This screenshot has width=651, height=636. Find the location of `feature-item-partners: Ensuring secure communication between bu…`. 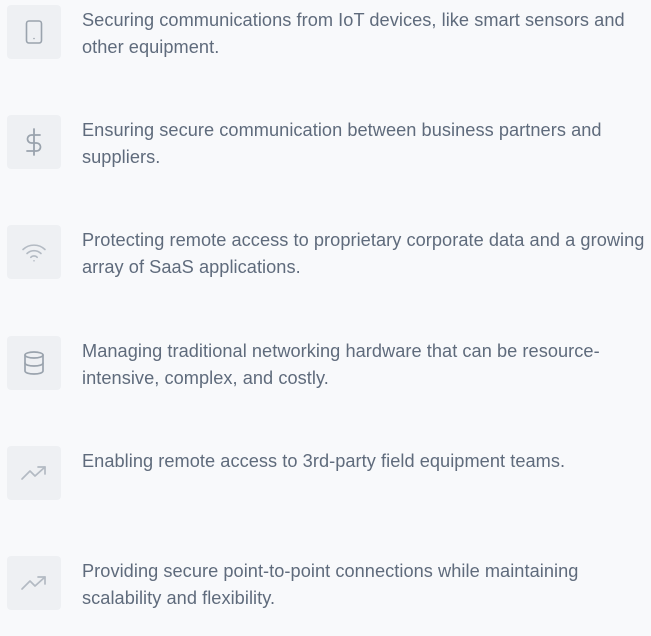

feature-item-partners: Ensuring secure communication between bu… is located at coordinates (329, 155).